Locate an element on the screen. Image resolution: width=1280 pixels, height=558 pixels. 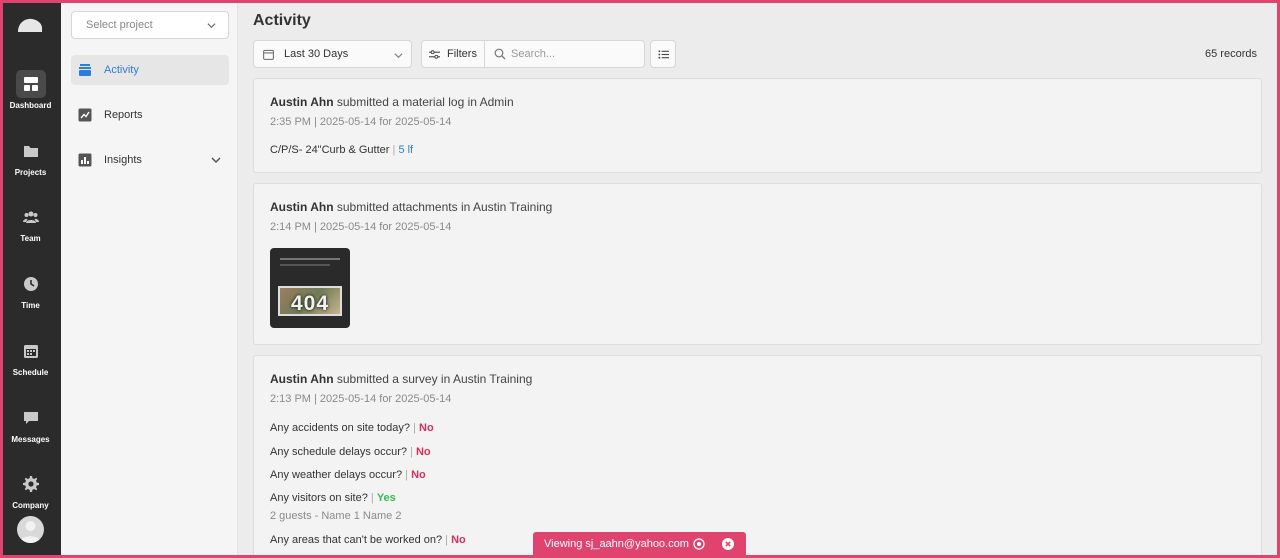
rail-label: Messages is located at coordinates (30, 439).